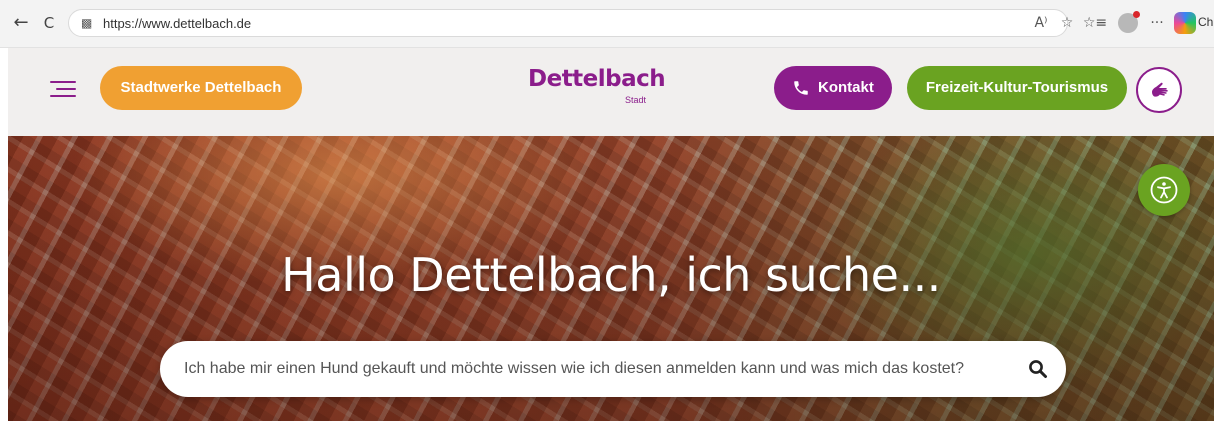 This screenshot has height=421, width=1214. I want to click on back-icon: ←, so click(21, 23).